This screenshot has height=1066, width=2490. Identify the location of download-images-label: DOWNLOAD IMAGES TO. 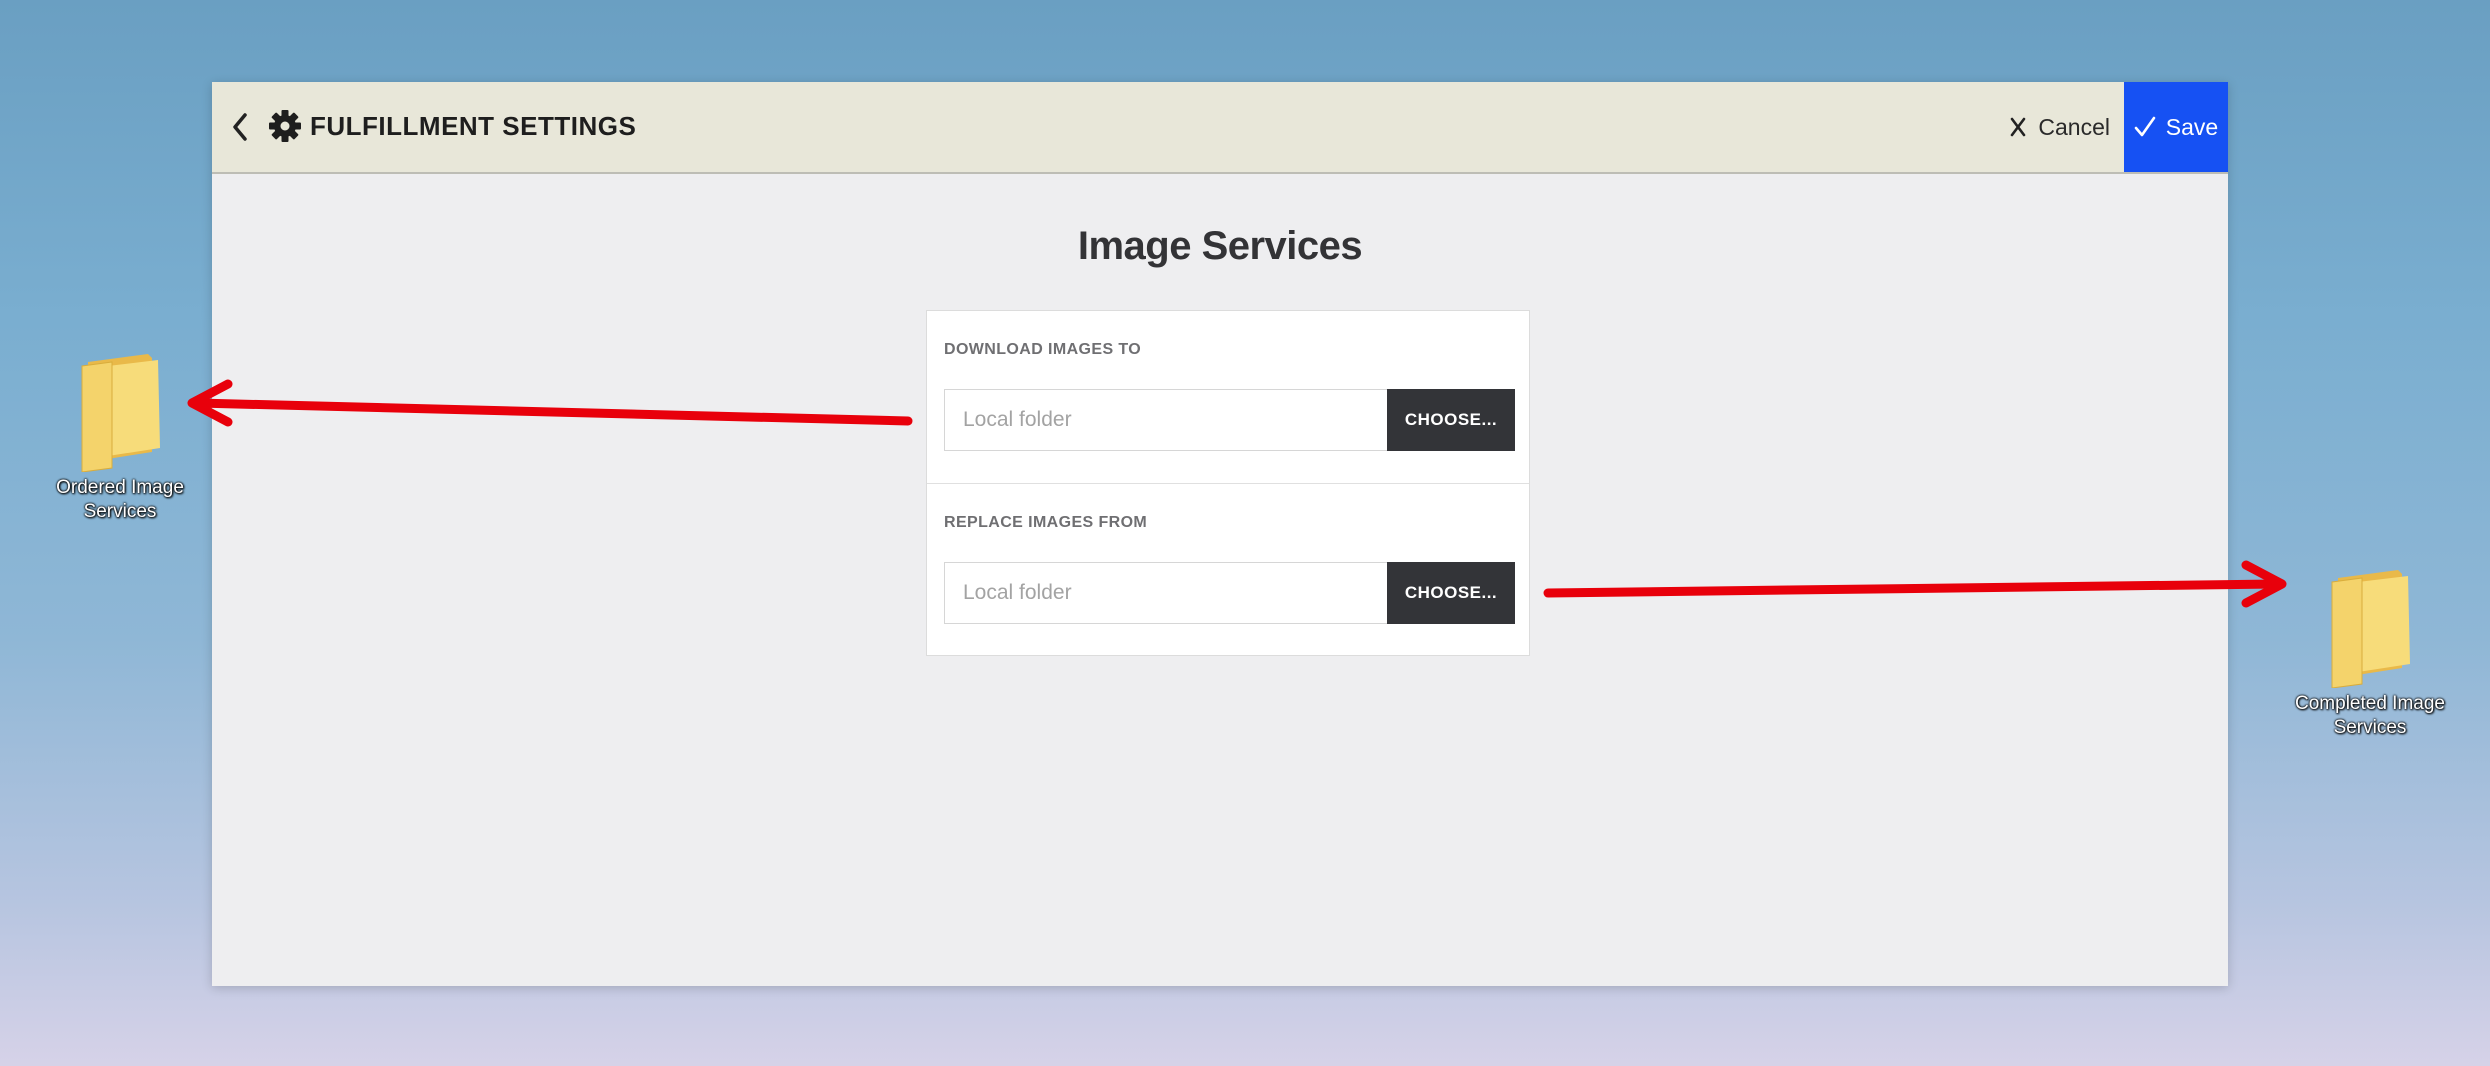
(1043, 349).